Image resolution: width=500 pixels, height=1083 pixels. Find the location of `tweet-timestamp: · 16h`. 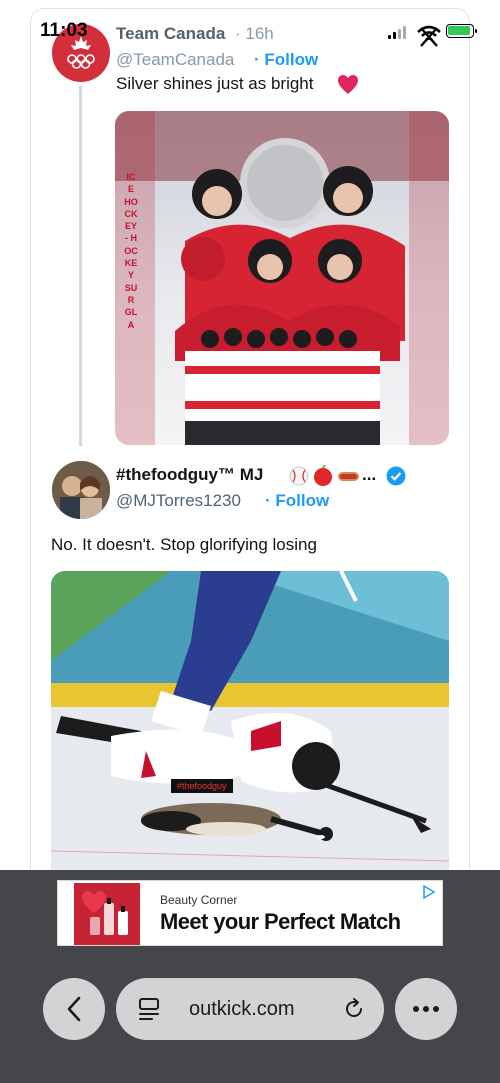

tweet-timestamp: · 16h is located at coordinates (254, 34).